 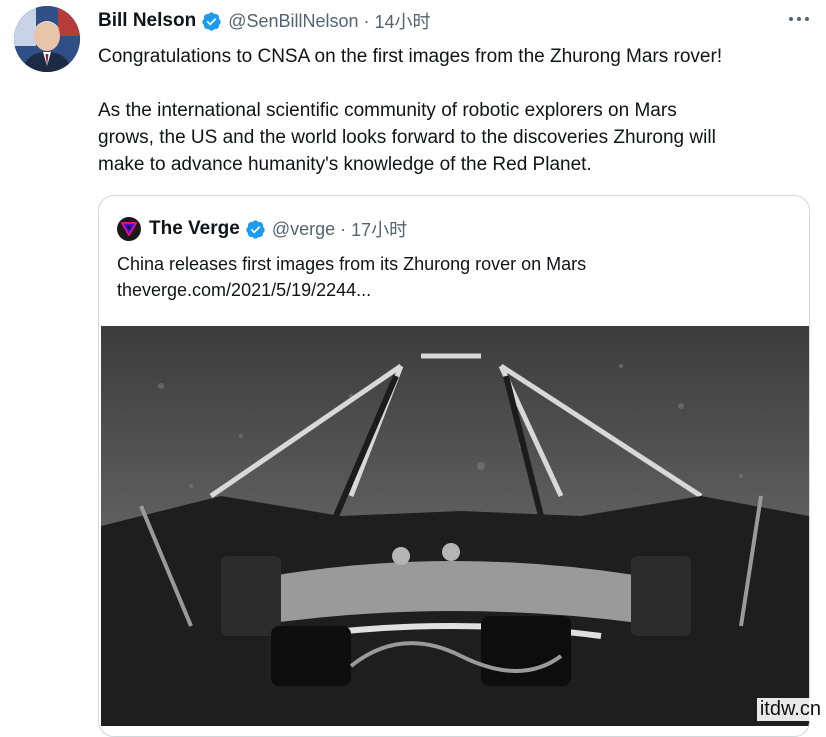 I want to click on tweet-header: Bill Nelson @SenBillNelson · 14小时, so click(x=264, y=21).